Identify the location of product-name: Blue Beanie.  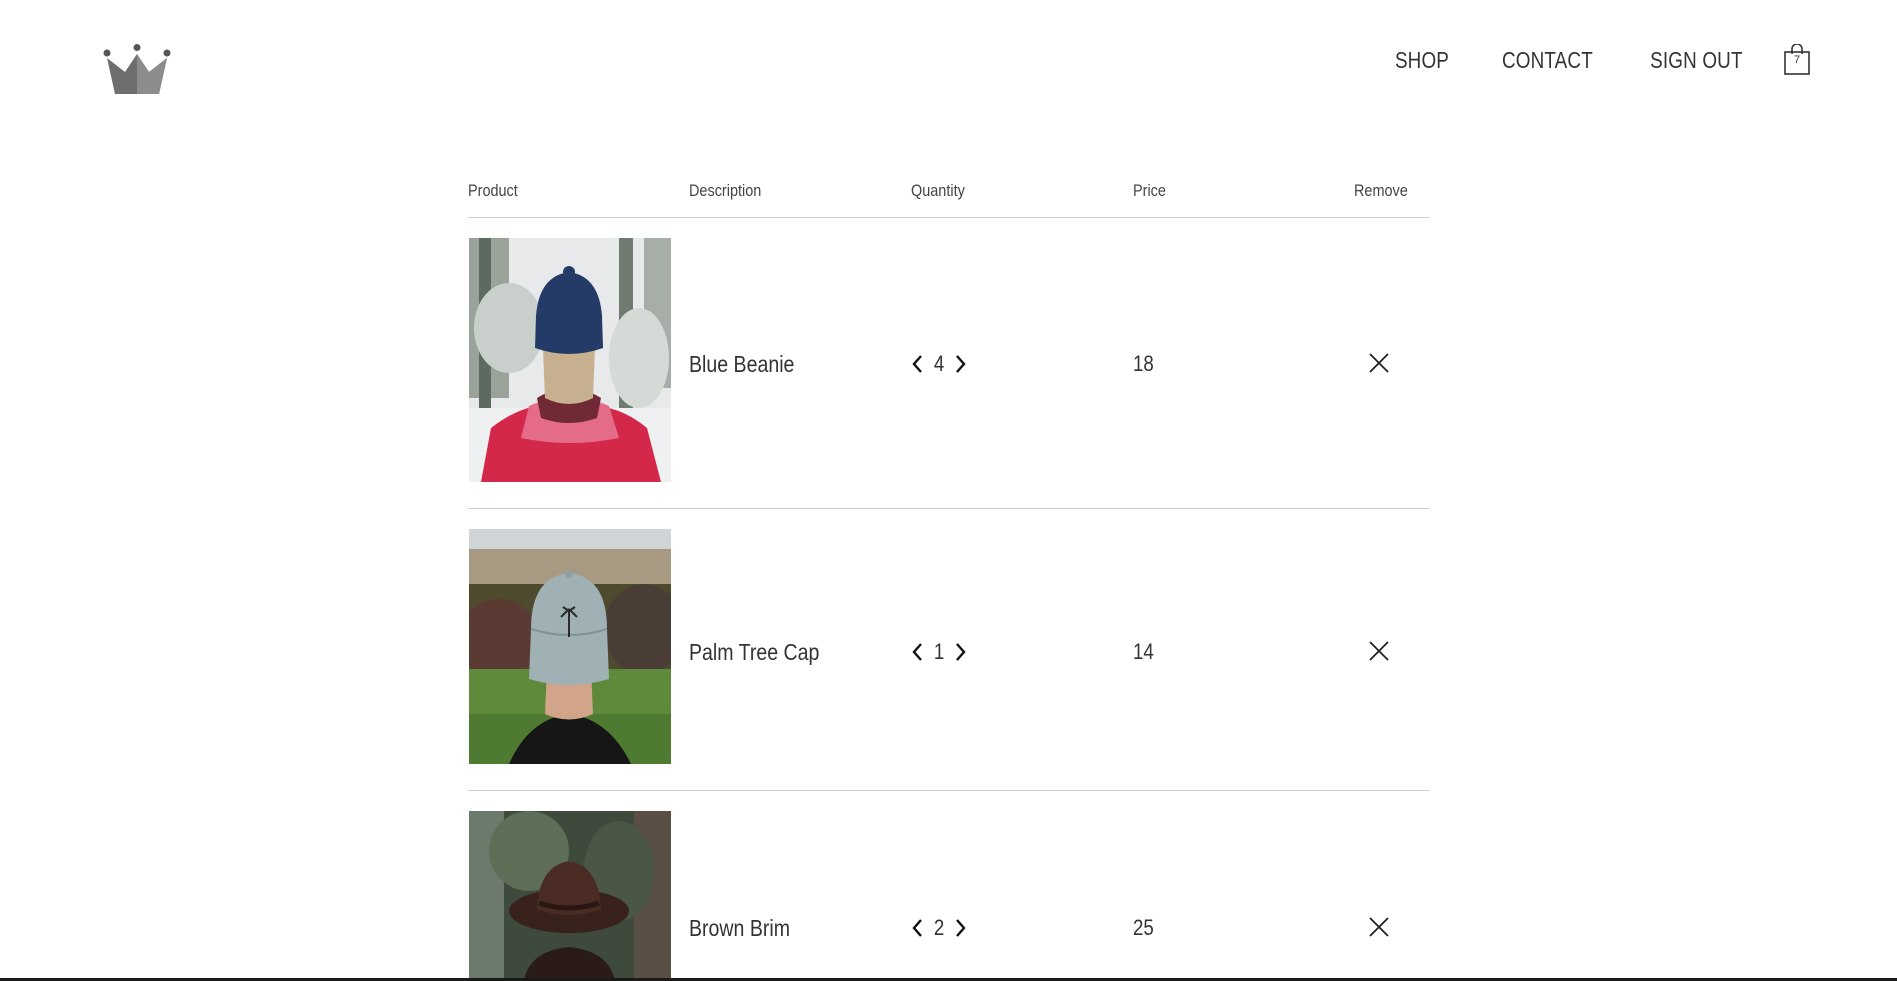
(742, 364).